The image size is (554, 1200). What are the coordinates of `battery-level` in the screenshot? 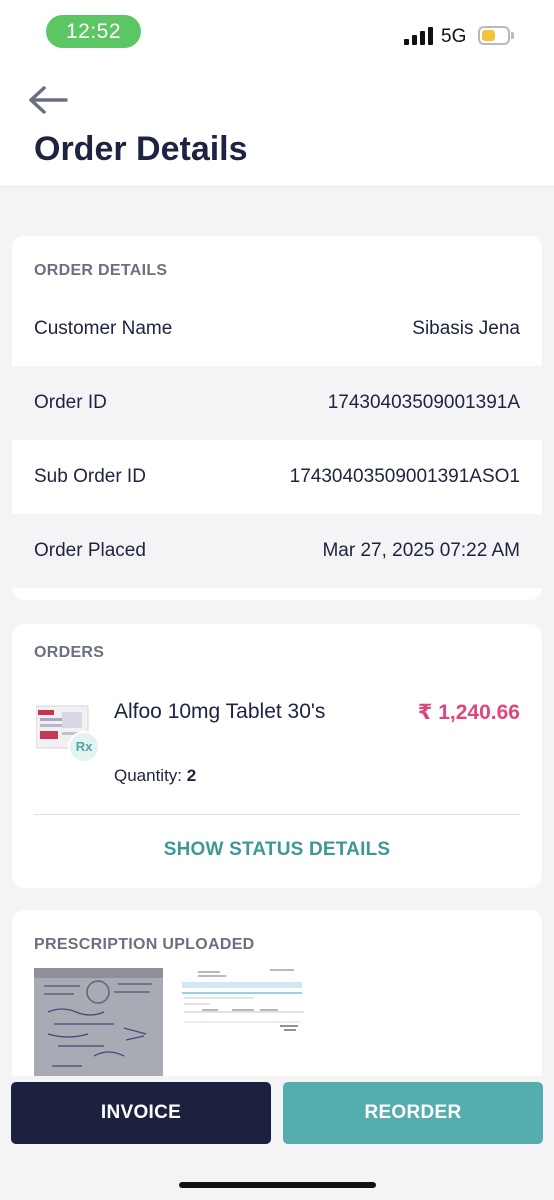 It's located at (488, 35).